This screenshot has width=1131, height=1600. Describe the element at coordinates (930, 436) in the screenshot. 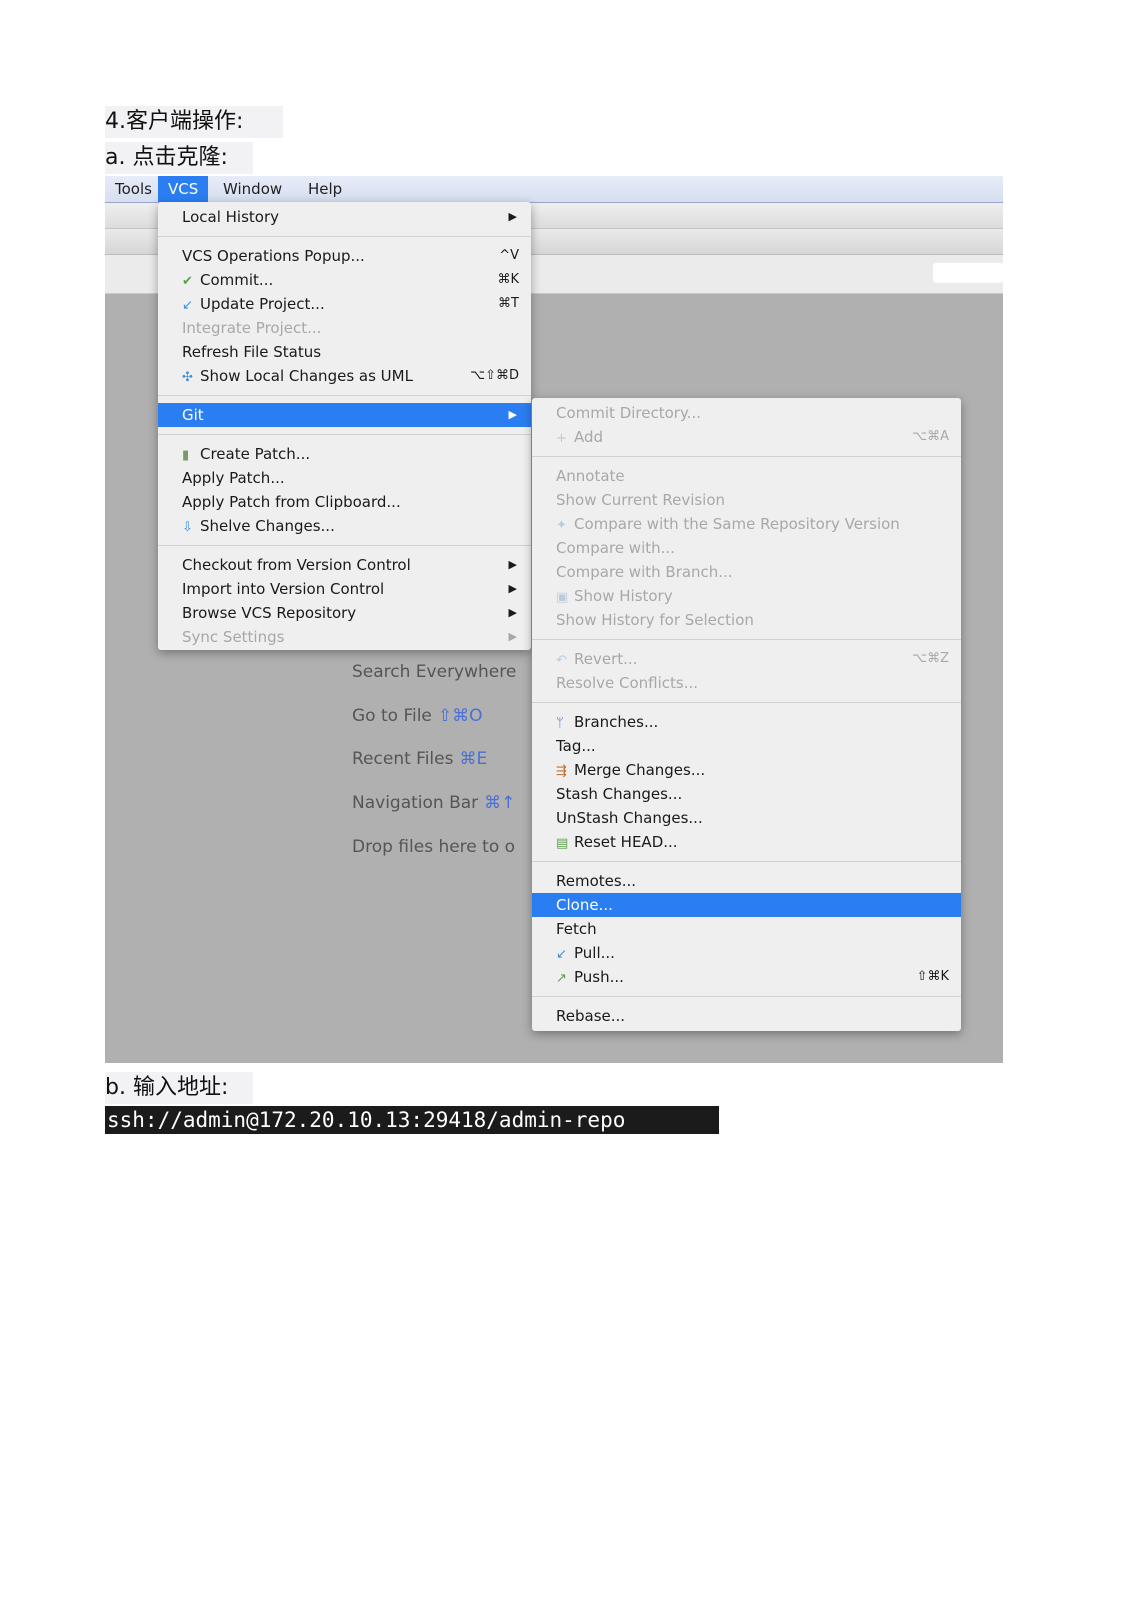

I see `menu-item-shortcut: ⌥⌘A` at that location.